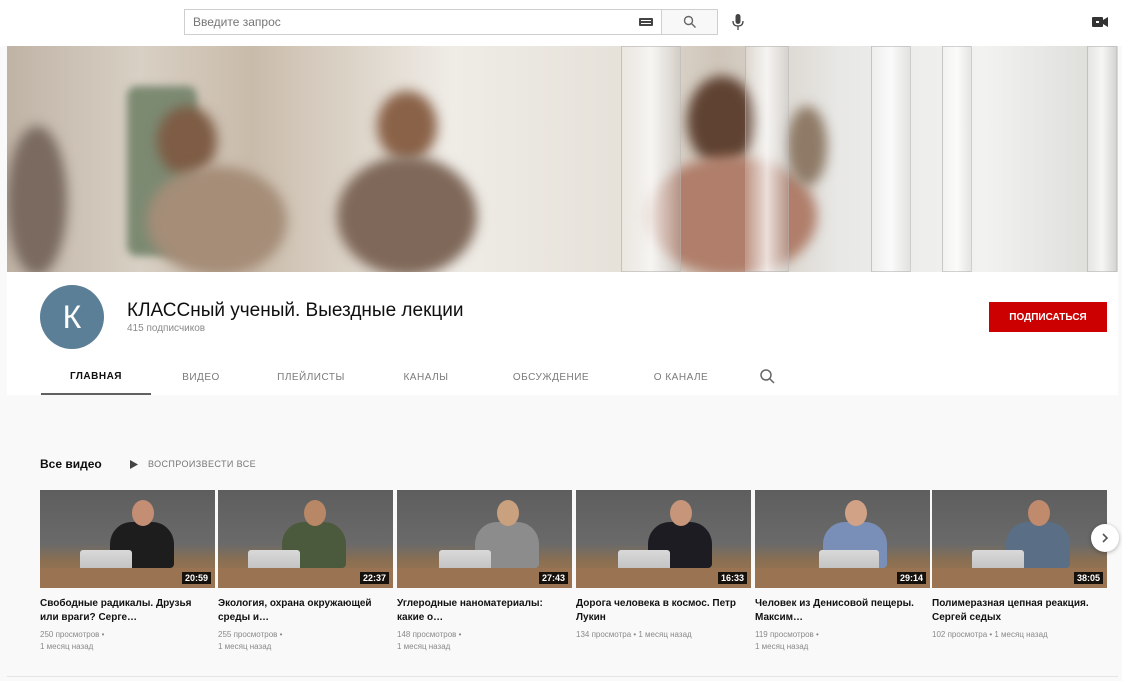 The image size is (1122, 681). I want to click on video-views: 250 просмотров •, so click(72, 634).